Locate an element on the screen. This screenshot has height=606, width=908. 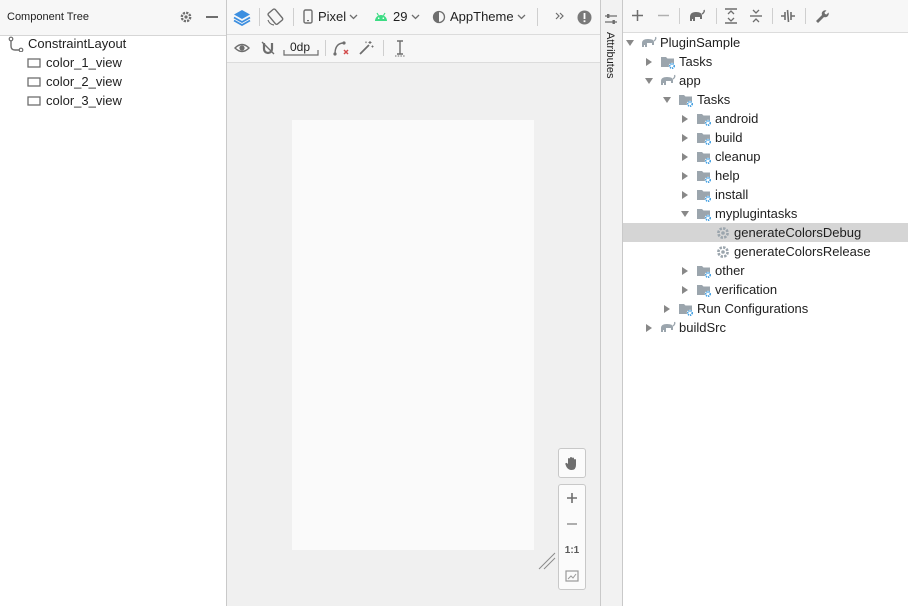
gradle-node-label: install is located at coordinates (732, 194).